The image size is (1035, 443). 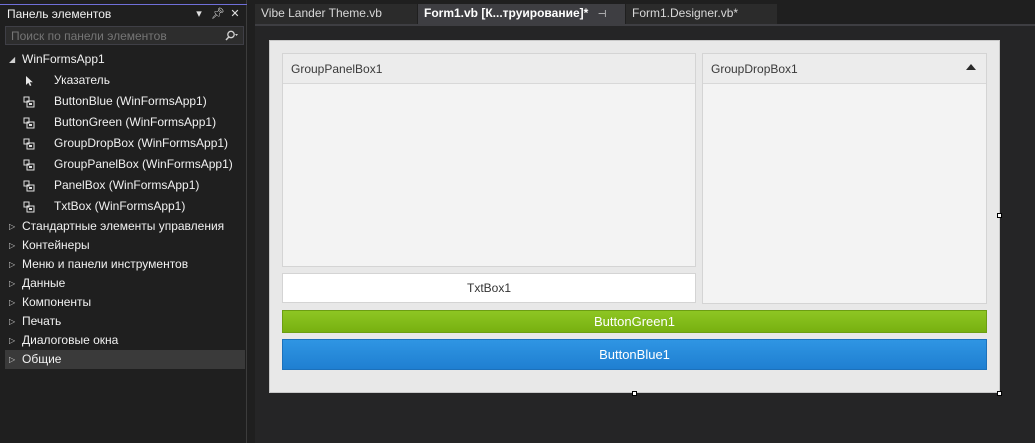 What do you see at coordinates (125, 101) in the screenshot?
I see `toolbox-item-buttonblue: ButtonBlue (WinFormsApp1)` at bounding box center [125, 101].